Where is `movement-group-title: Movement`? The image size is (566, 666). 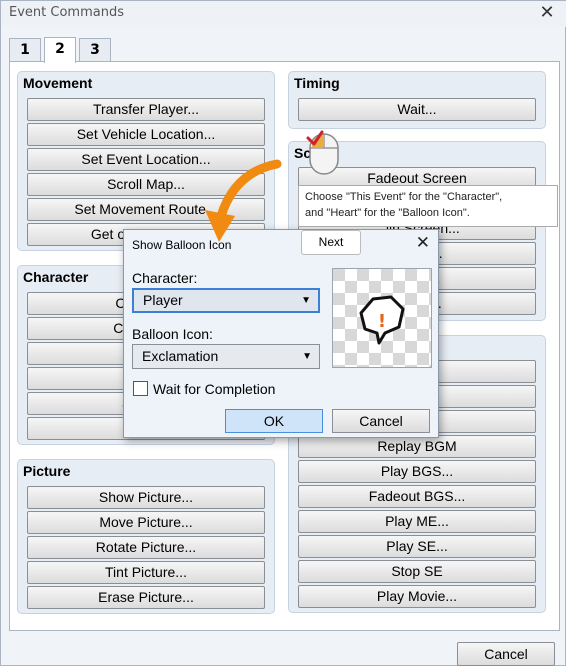
movement-group-title: Movement is located at coordinates (58, 83).